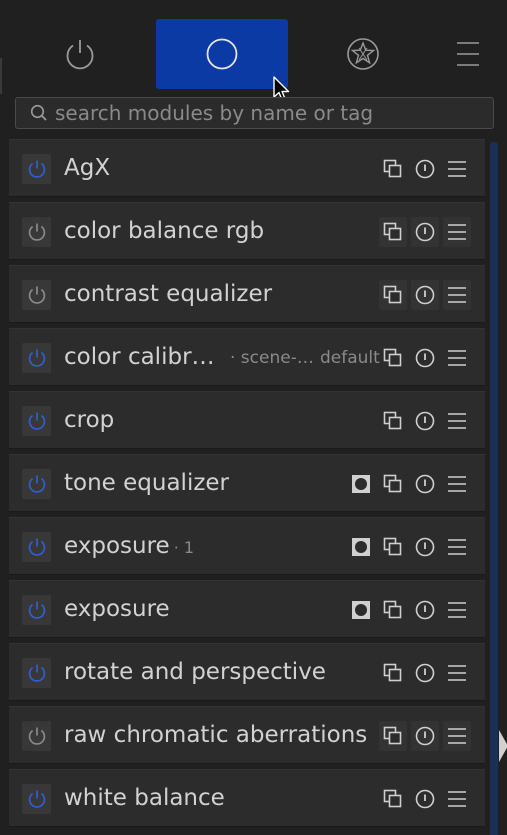 The image size is (507, 835). I want to click on module-name: rotate and perspective, so click(195, 672).